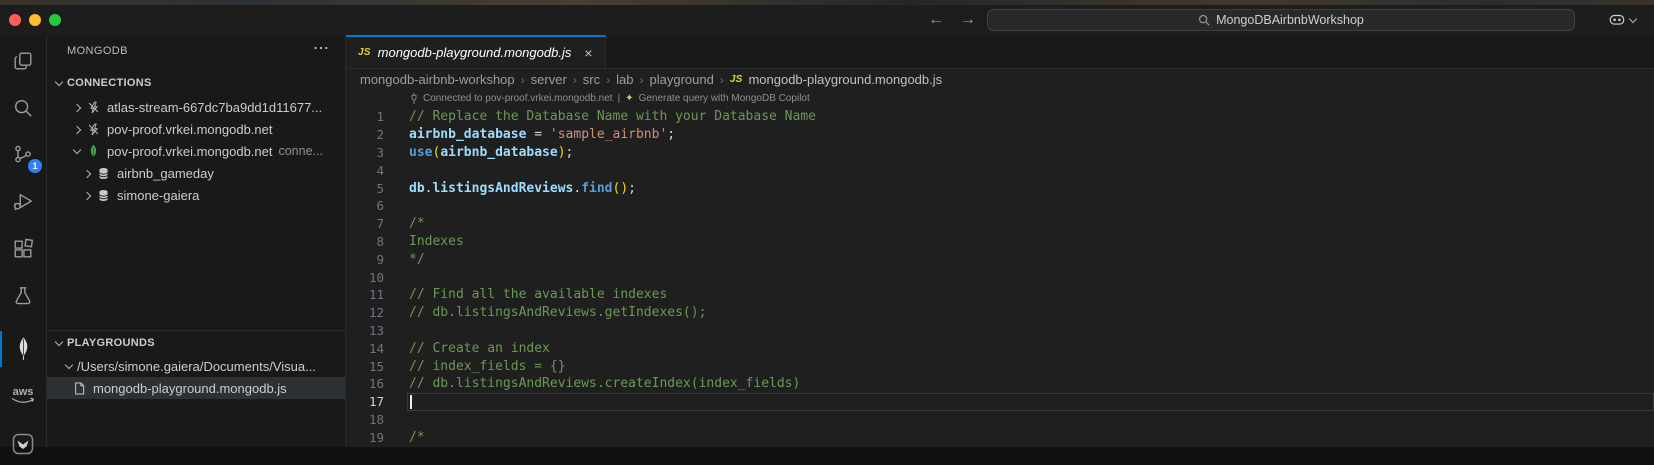  Describe the element at coordinates (380, 188) in the screenshot. I see `line-number: 5` at that location.